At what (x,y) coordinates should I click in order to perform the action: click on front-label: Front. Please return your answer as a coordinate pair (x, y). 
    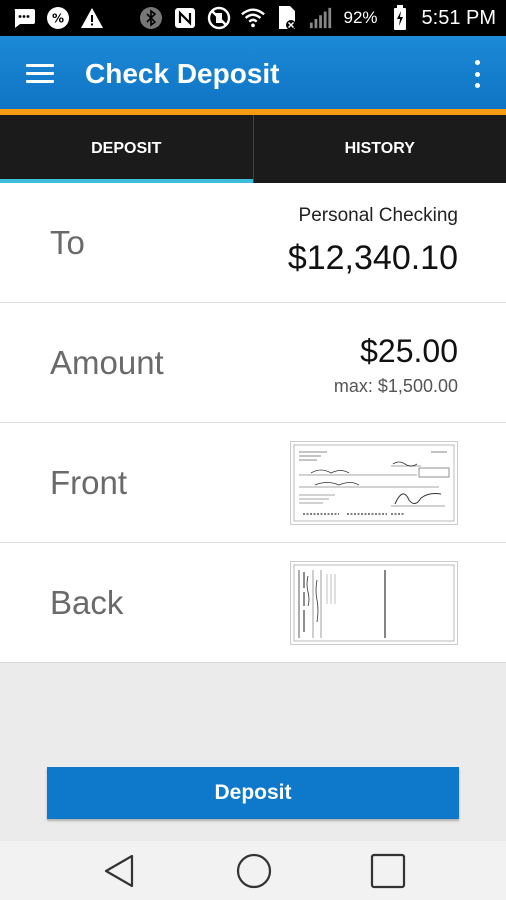
    Looking at the image, I should click on (89, 482).